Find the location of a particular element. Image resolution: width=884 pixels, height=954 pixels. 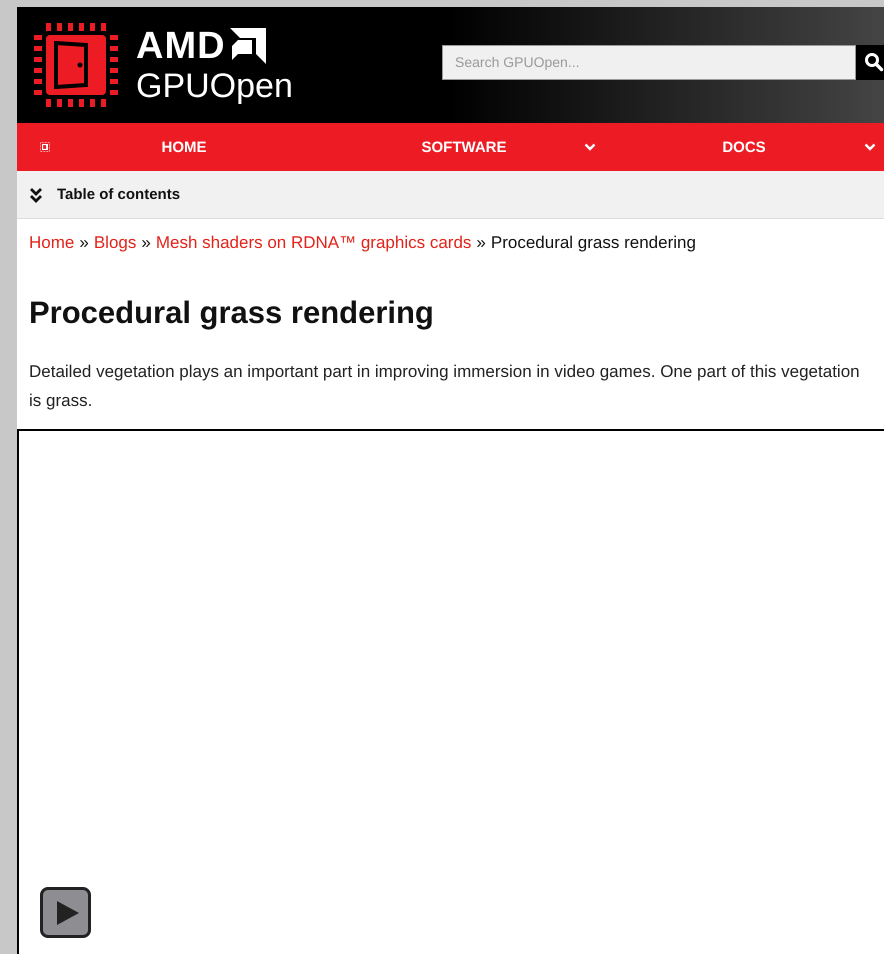

article-intro: Detailed vegetation plays an important part in improving immersion in video games. One part of this vegetation is grass. is located at coordinates (445, 386).